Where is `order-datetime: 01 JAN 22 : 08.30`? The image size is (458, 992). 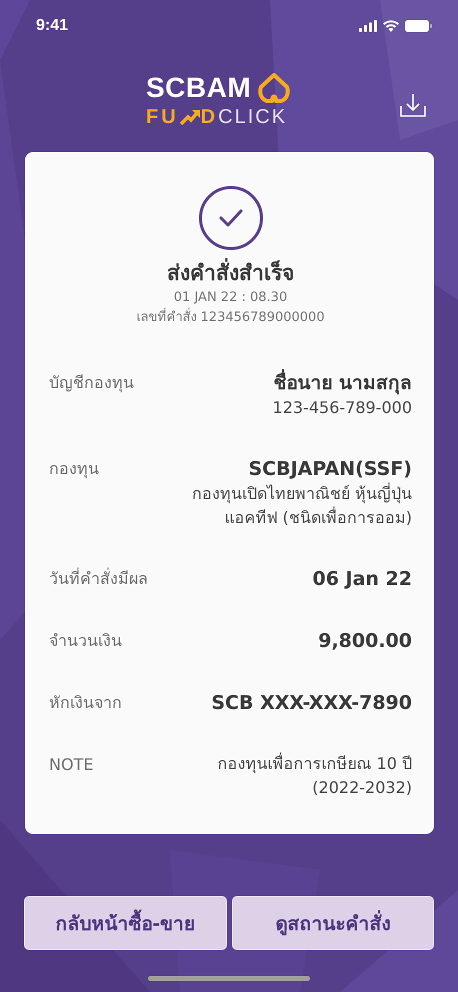
order-datetime: 01 JAN 22 : 08.30 is located at coordinates (231, 298).